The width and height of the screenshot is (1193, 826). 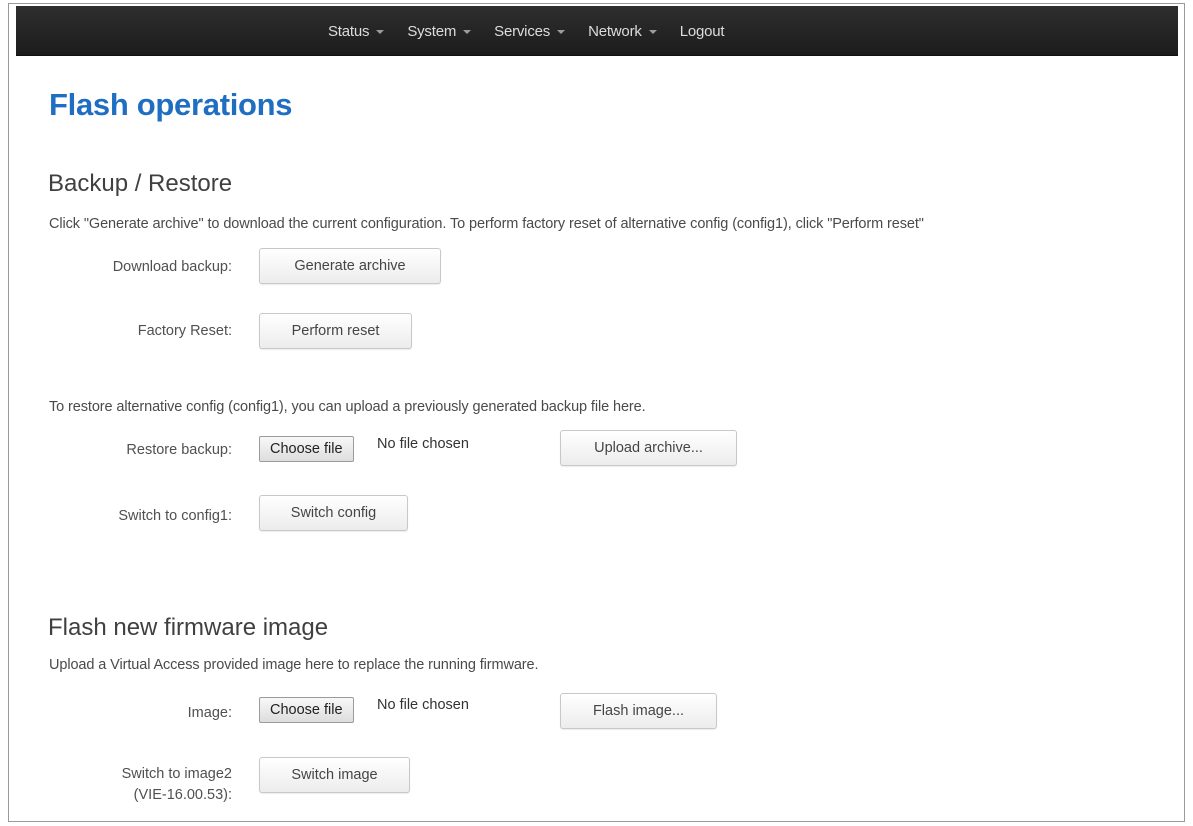 I want to click on nav-network: Network, so click(x=622, y=31).